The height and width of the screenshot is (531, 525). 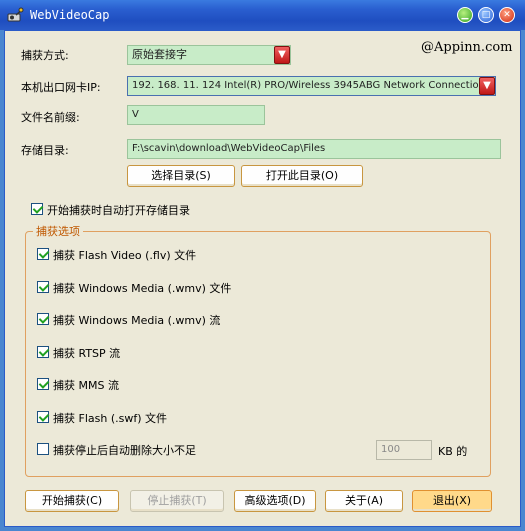 I want to click on exit-button: 退出(X), so click(x=452, y=501).